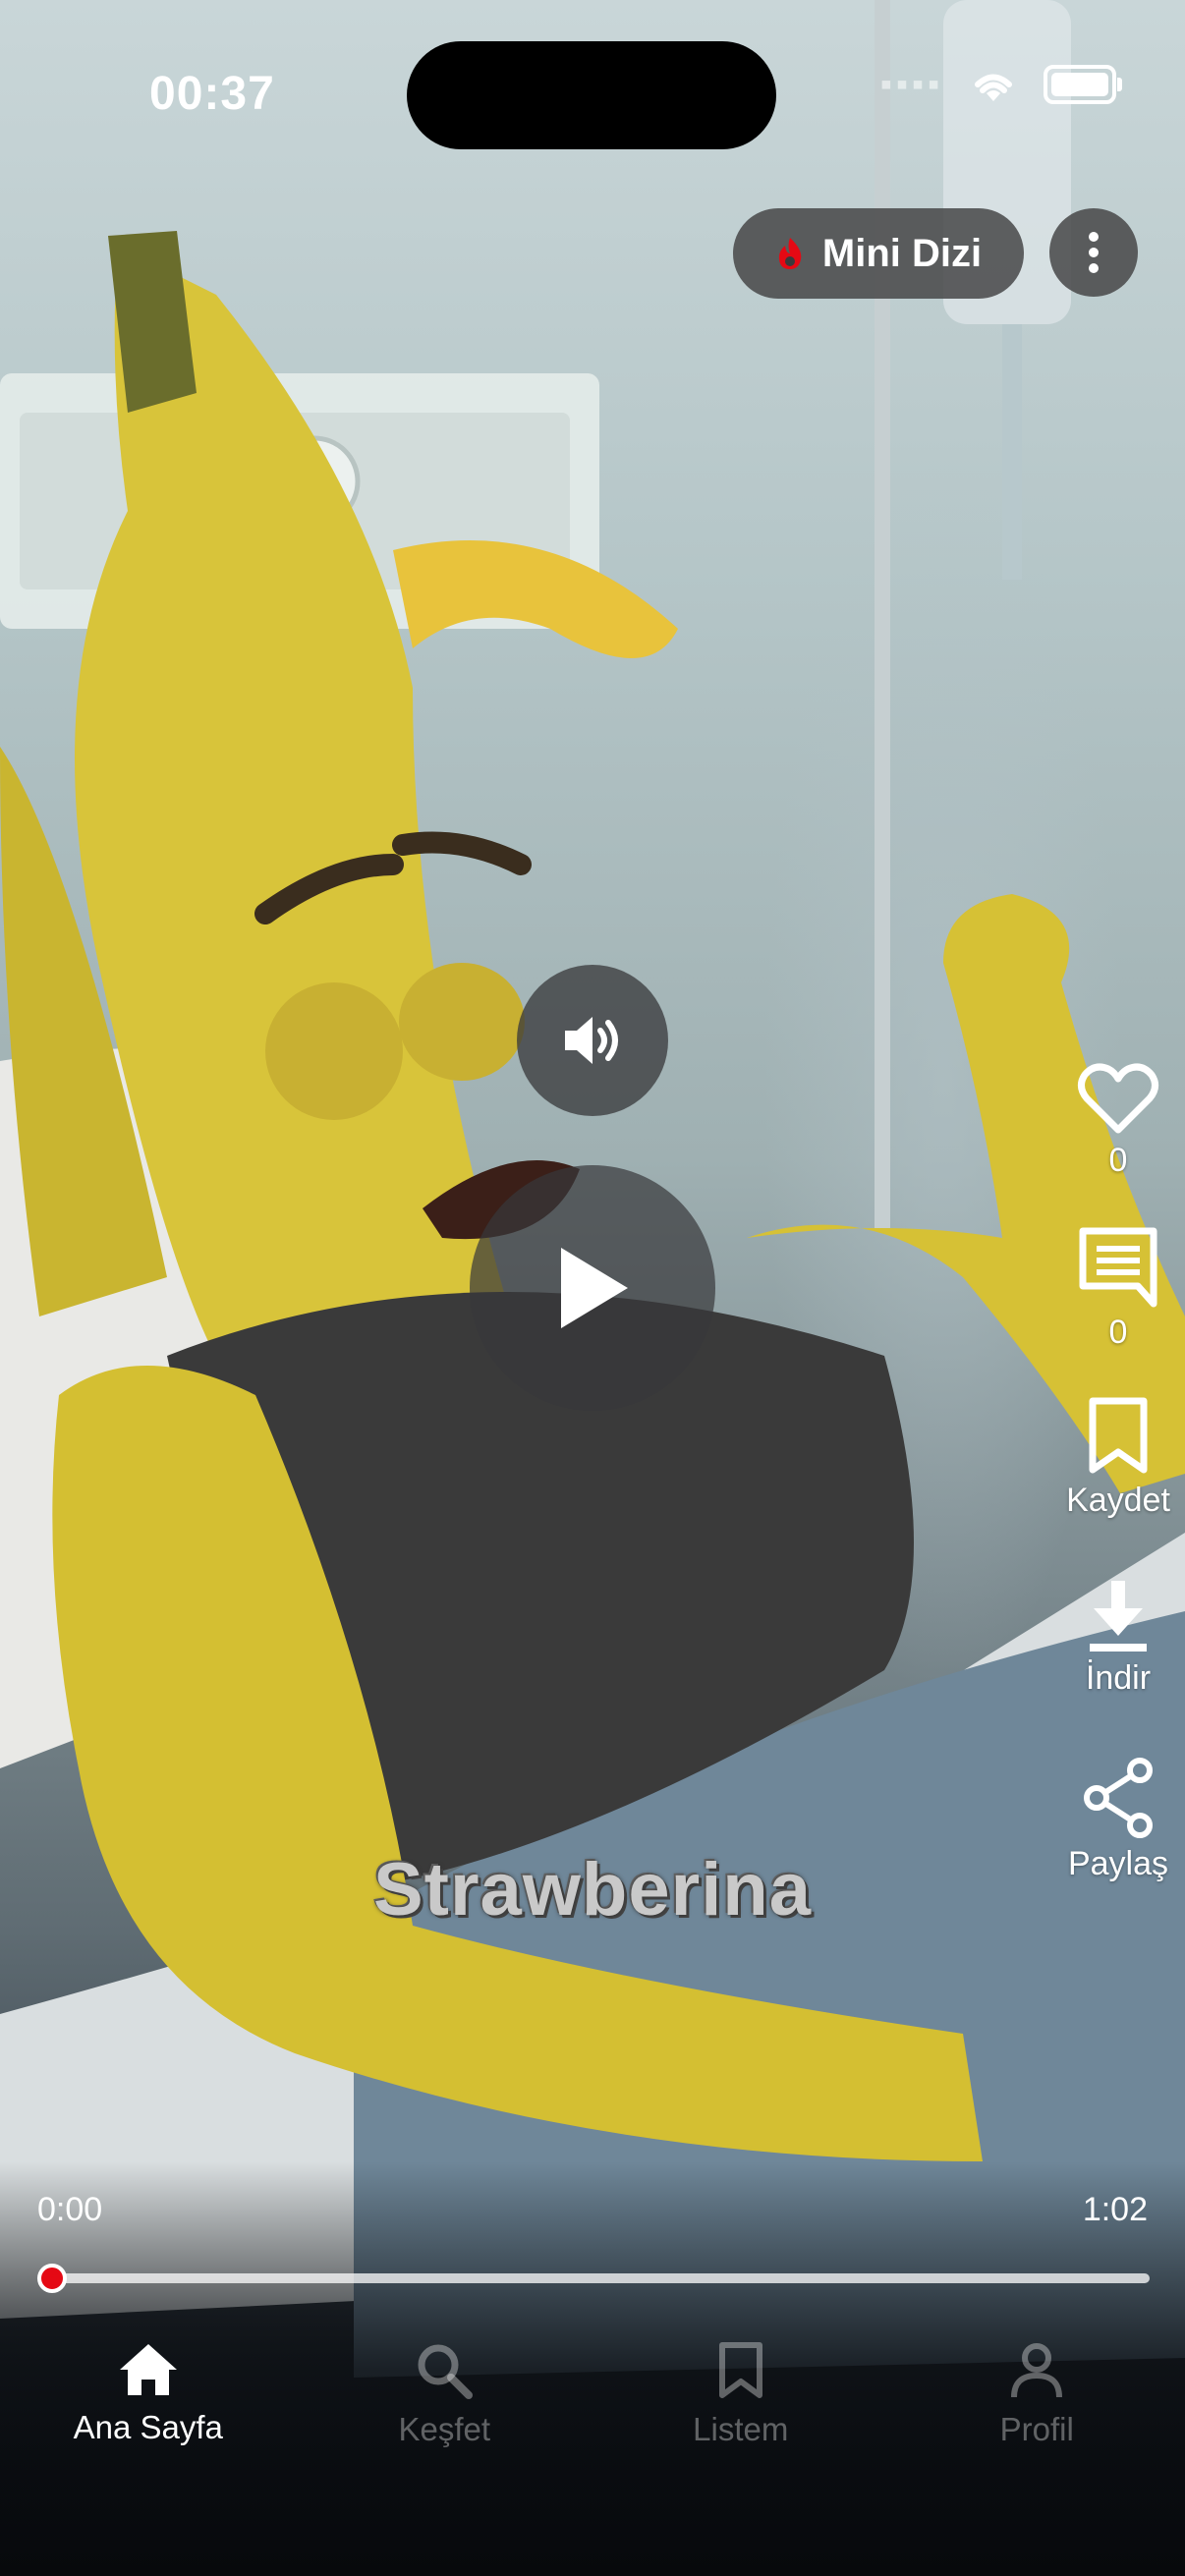 This screenshot has width=1185, height=2576. I want to click on save-button: Kaydet, so click(1118, 1458).